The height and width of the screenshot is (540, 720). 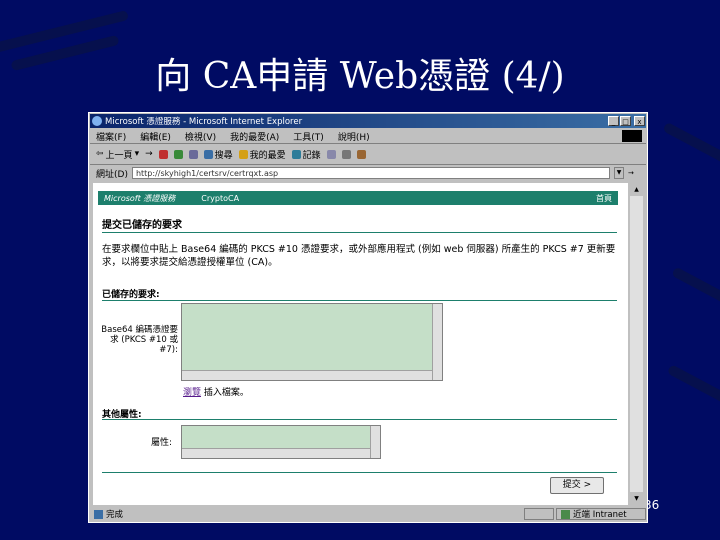 I want to click on favorites-button: 我的最愛, so click(x=262, y=154).